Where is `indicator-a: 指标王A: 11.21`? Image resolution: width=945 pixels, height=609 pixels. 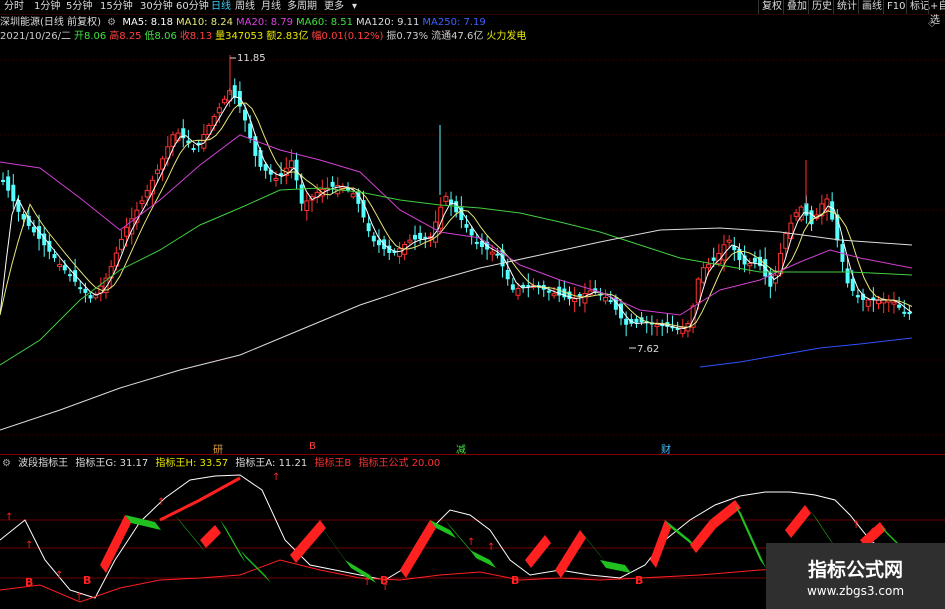
indicator-a: 指标王A: 11.21 is located at coordinates (271, 463).